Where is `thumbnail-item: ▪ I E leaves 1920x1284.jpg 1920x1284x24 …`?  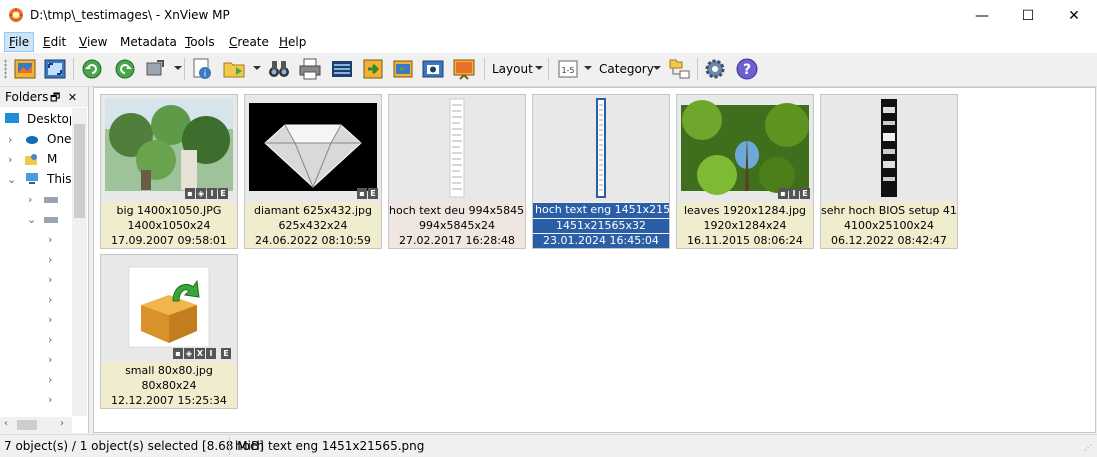 thumbnail-item: ▪ I E leaves 1920x1284.jpg 1920x1284x24 … is located at coordinates (745, 171).